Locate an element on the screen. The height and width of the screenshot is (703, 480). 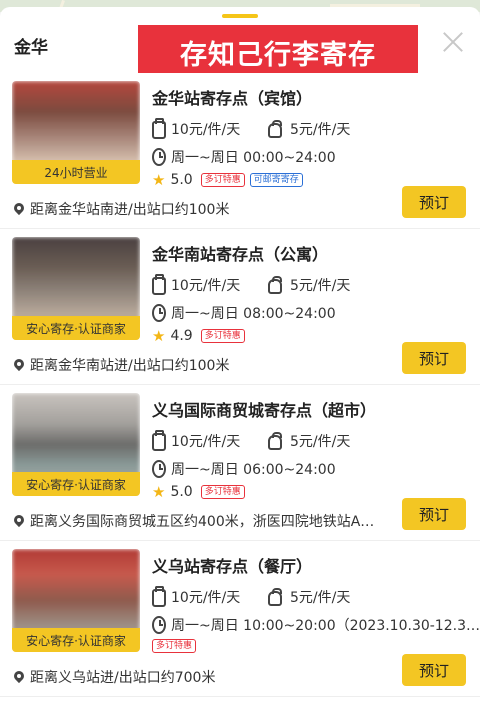
mail-storage-badge: 可邮寄寄存 is located at coordinates (276, 180).